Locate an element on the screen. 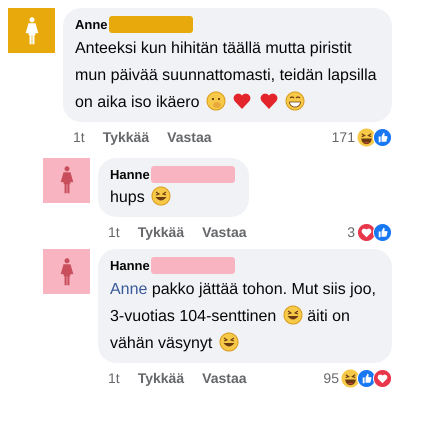  comment-text: hups is located at coordinates (172, 197).